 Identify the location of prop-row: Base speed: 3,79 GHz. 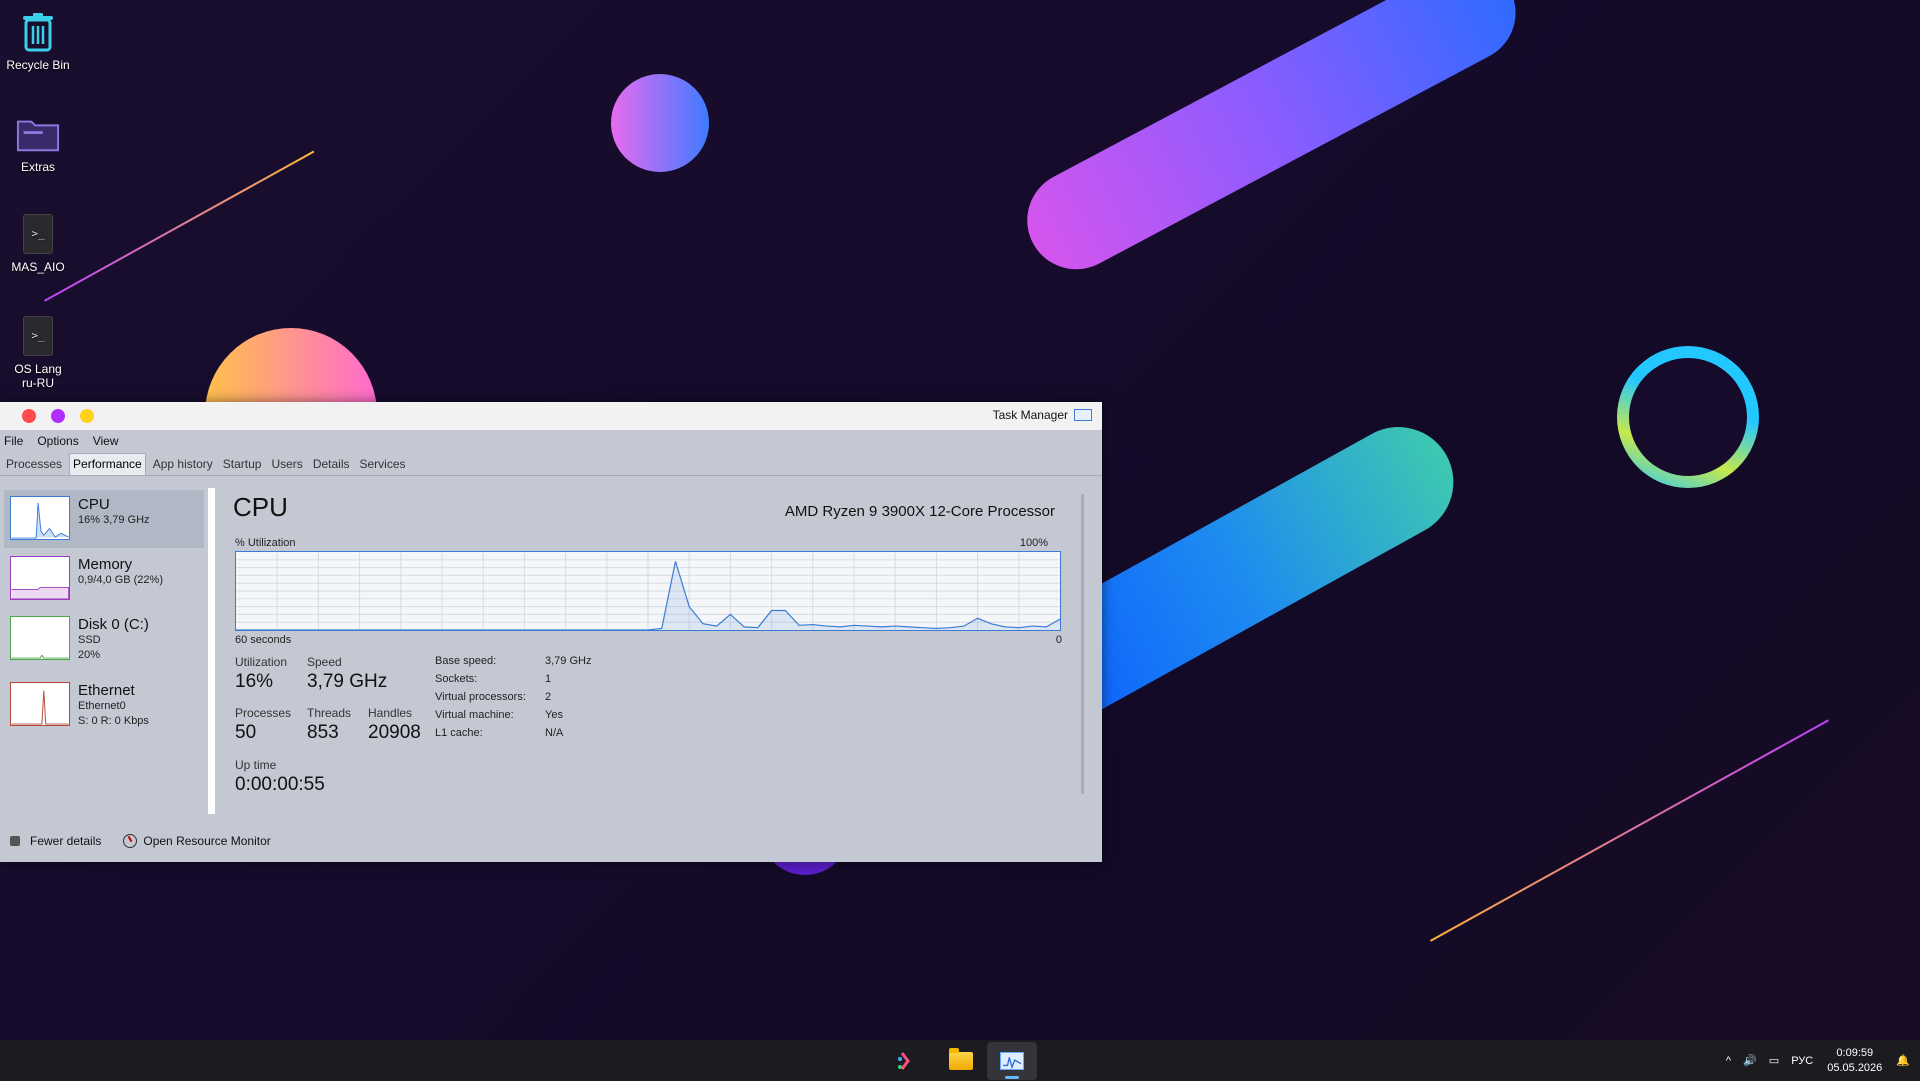
(513, 661).